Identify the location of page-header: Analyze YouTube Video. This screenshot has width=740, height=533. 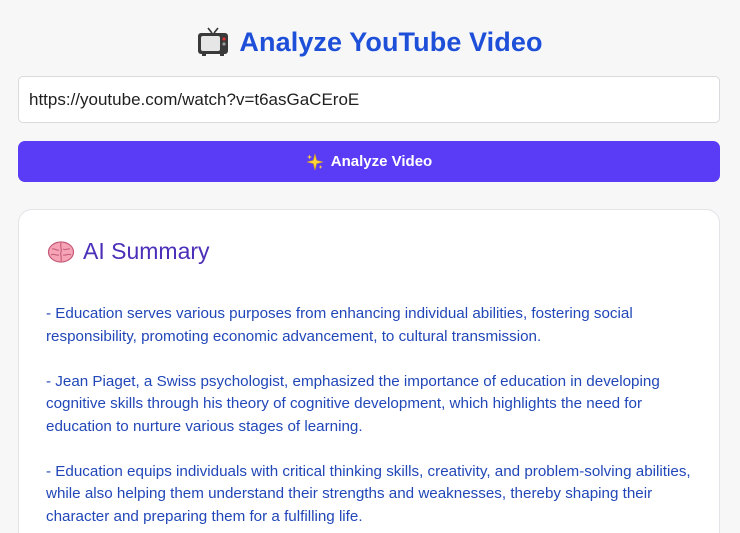
(370, 42).